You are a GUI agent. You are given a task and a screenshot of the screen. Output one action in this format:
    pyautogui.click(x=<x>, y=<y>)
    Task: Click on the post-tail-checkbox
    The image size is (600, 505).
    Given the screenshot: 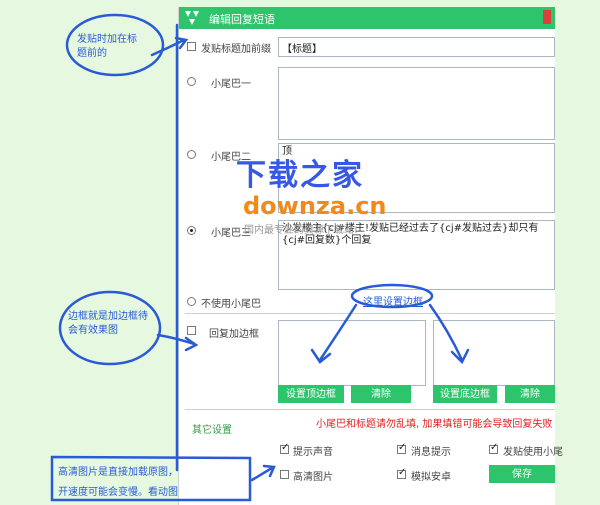 What is the action you would take?
    pyautogui.click(x=493, y=448)
    